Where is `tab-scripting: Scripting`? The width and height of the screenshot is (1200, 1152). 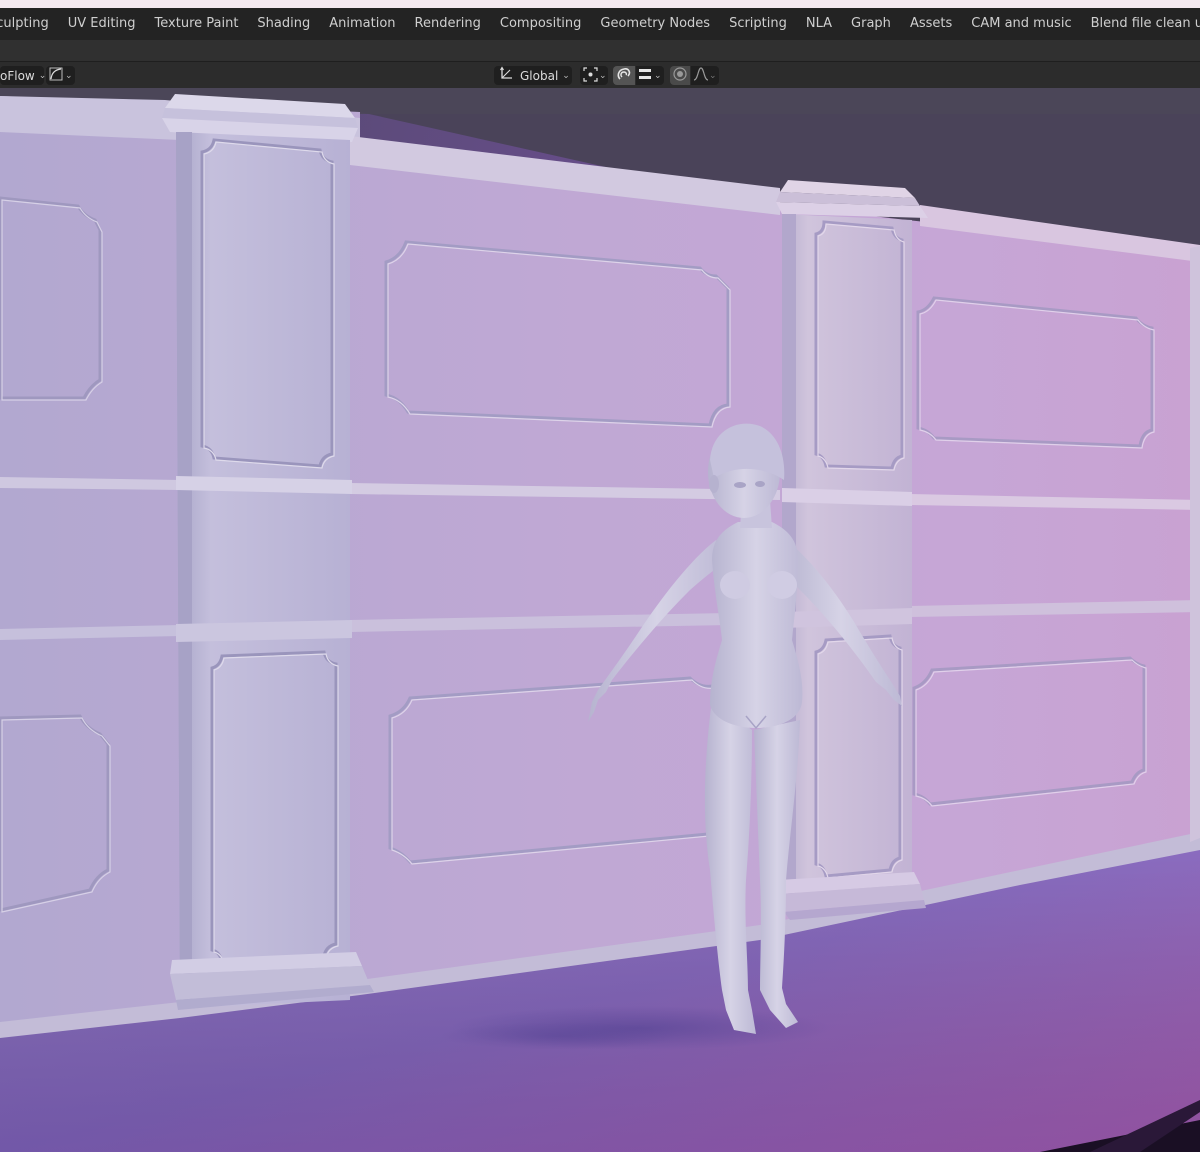
tab-scripting: Scripting is located at coordinates (758, 24).